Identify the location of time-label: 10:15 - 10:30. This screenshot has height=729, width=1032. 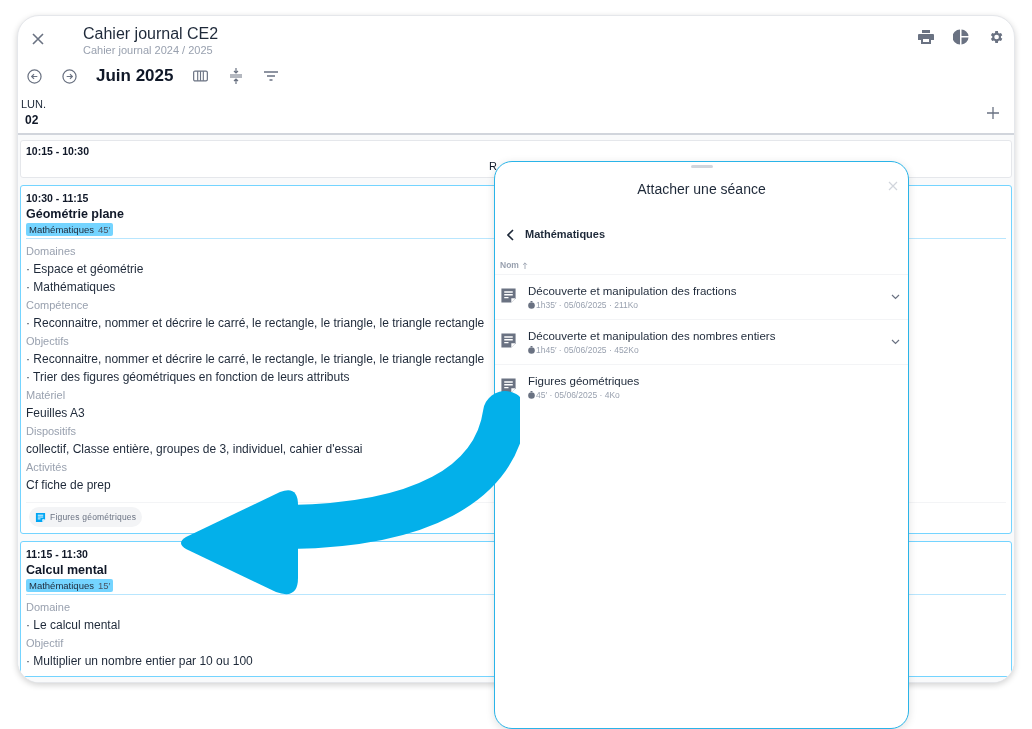
(58, 151).